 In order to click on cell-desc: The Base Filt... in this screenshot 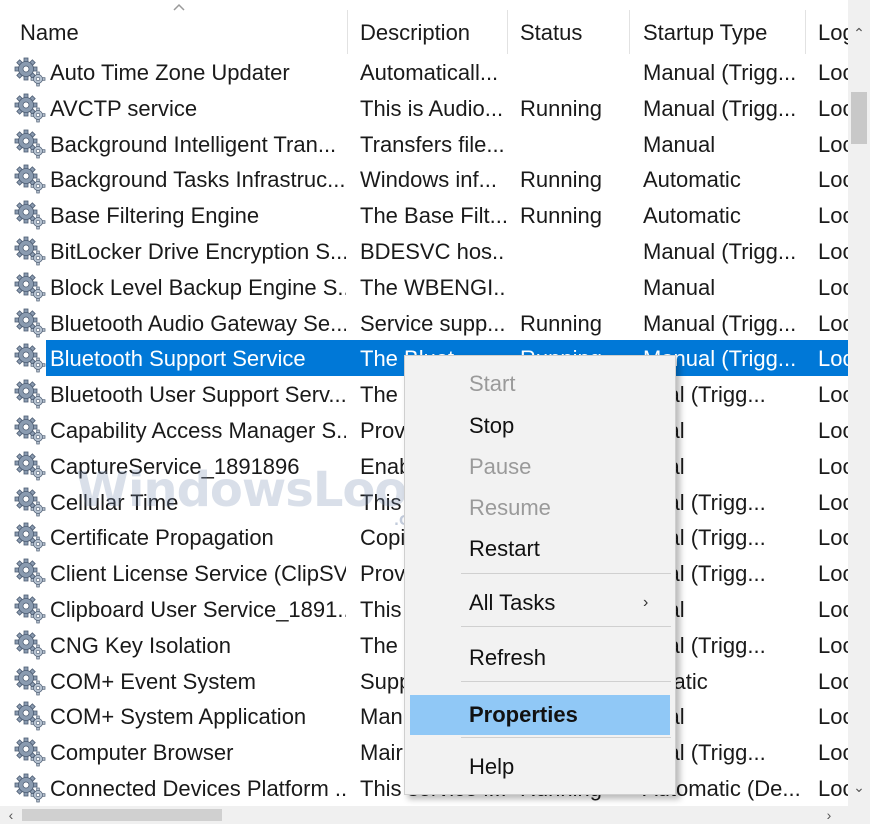, I will do `click(433, 216)`.